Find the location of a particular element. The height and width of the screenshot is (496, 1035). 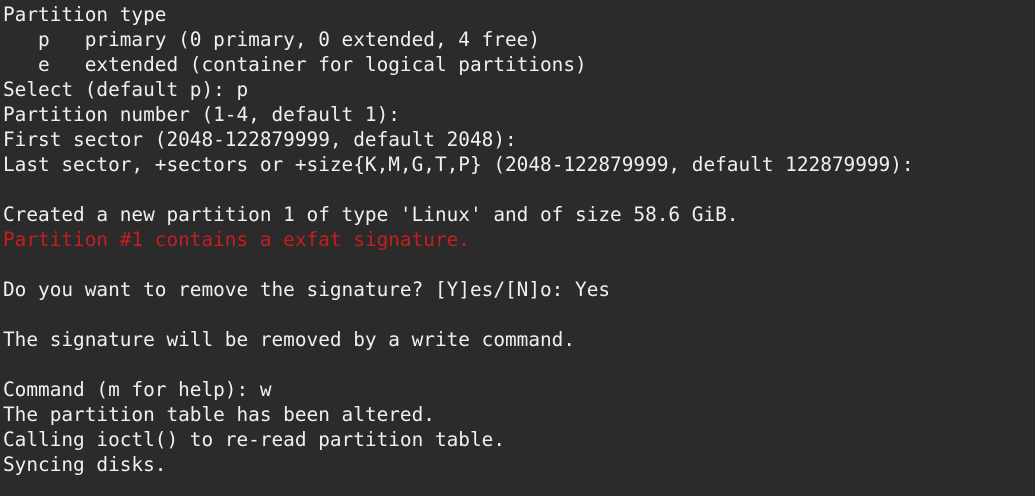

terminal-line: Partition number (1-4, default 1): is located at coordinates (201, 114).